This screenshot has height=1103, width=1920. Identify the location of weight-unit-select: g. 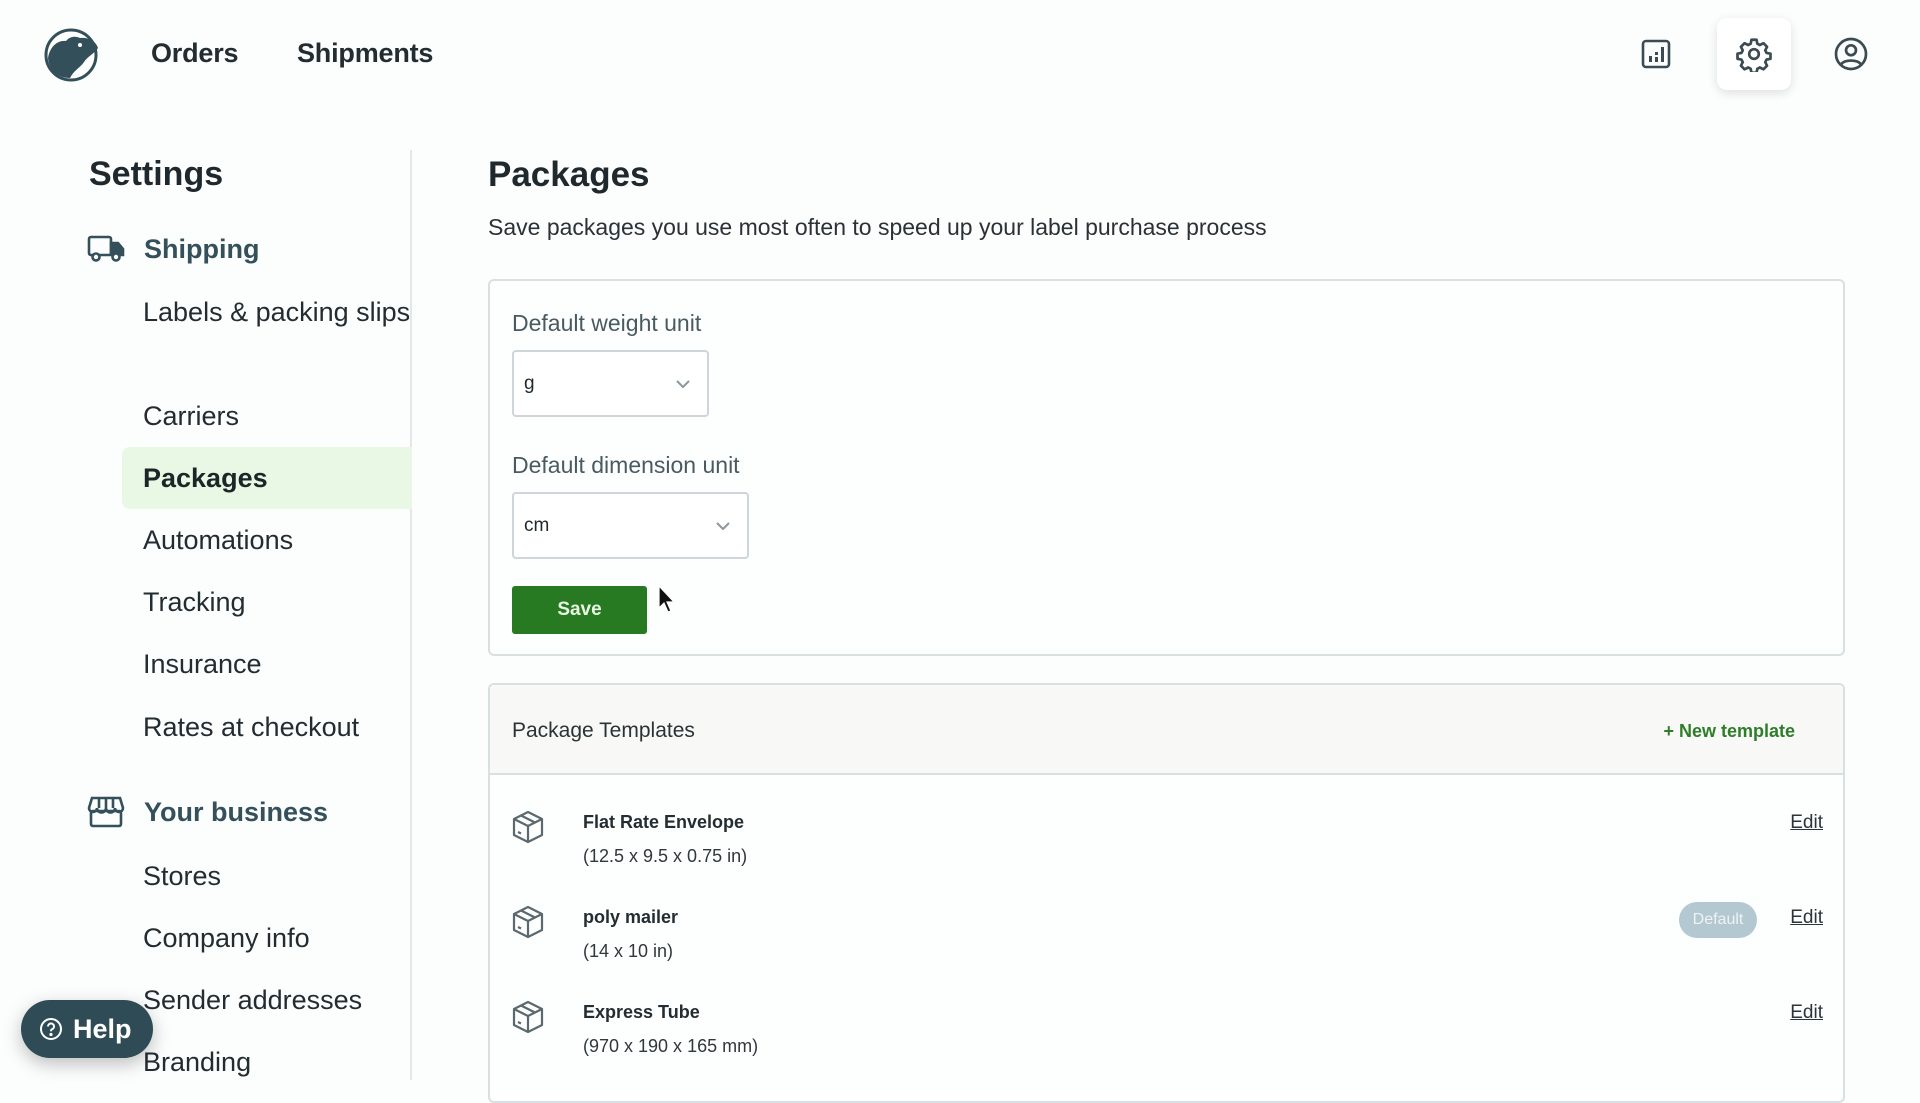
(610, 383).